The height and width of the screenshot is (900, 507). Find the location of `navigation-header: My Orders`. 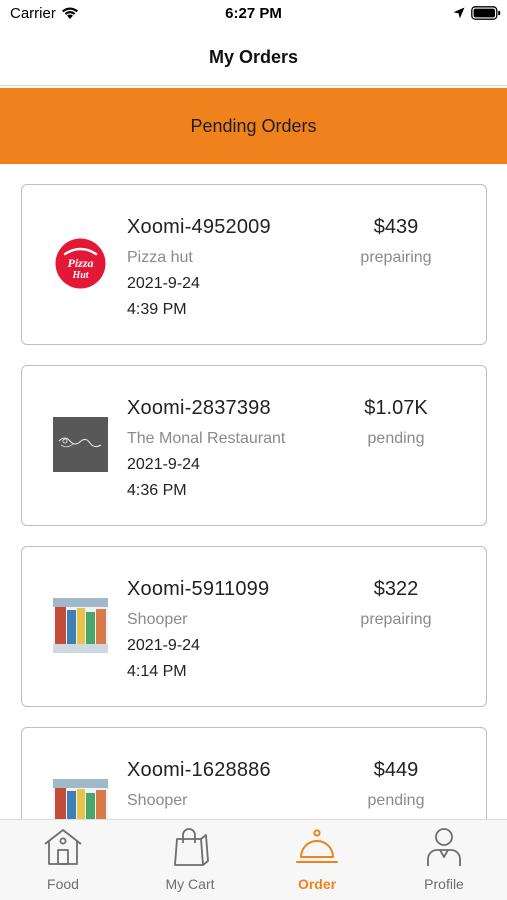

navigation-header: My Orders is located at coordinates (253, 58).